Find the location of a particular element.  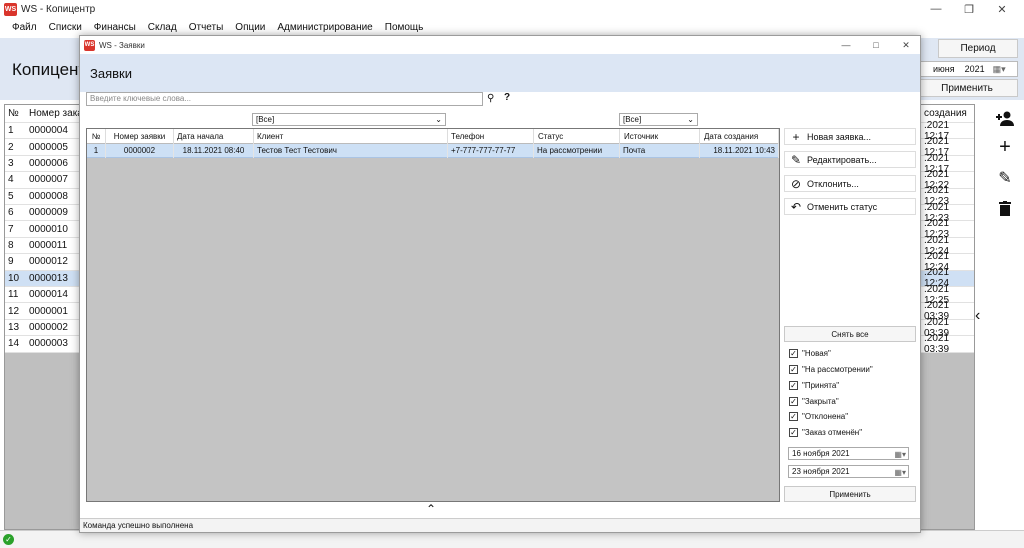

cell-order-number: 0000013 is located at coordinates (48, 278).